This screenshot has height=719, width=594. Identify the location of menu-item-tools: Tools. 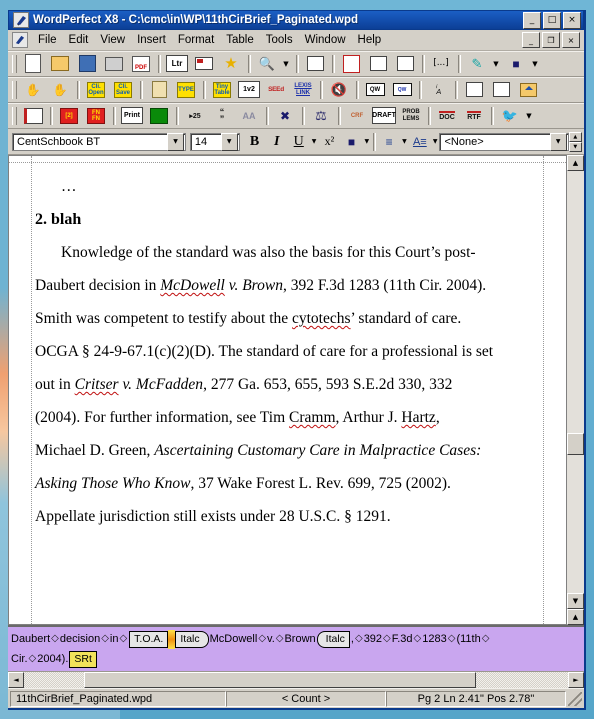
(279, 40).